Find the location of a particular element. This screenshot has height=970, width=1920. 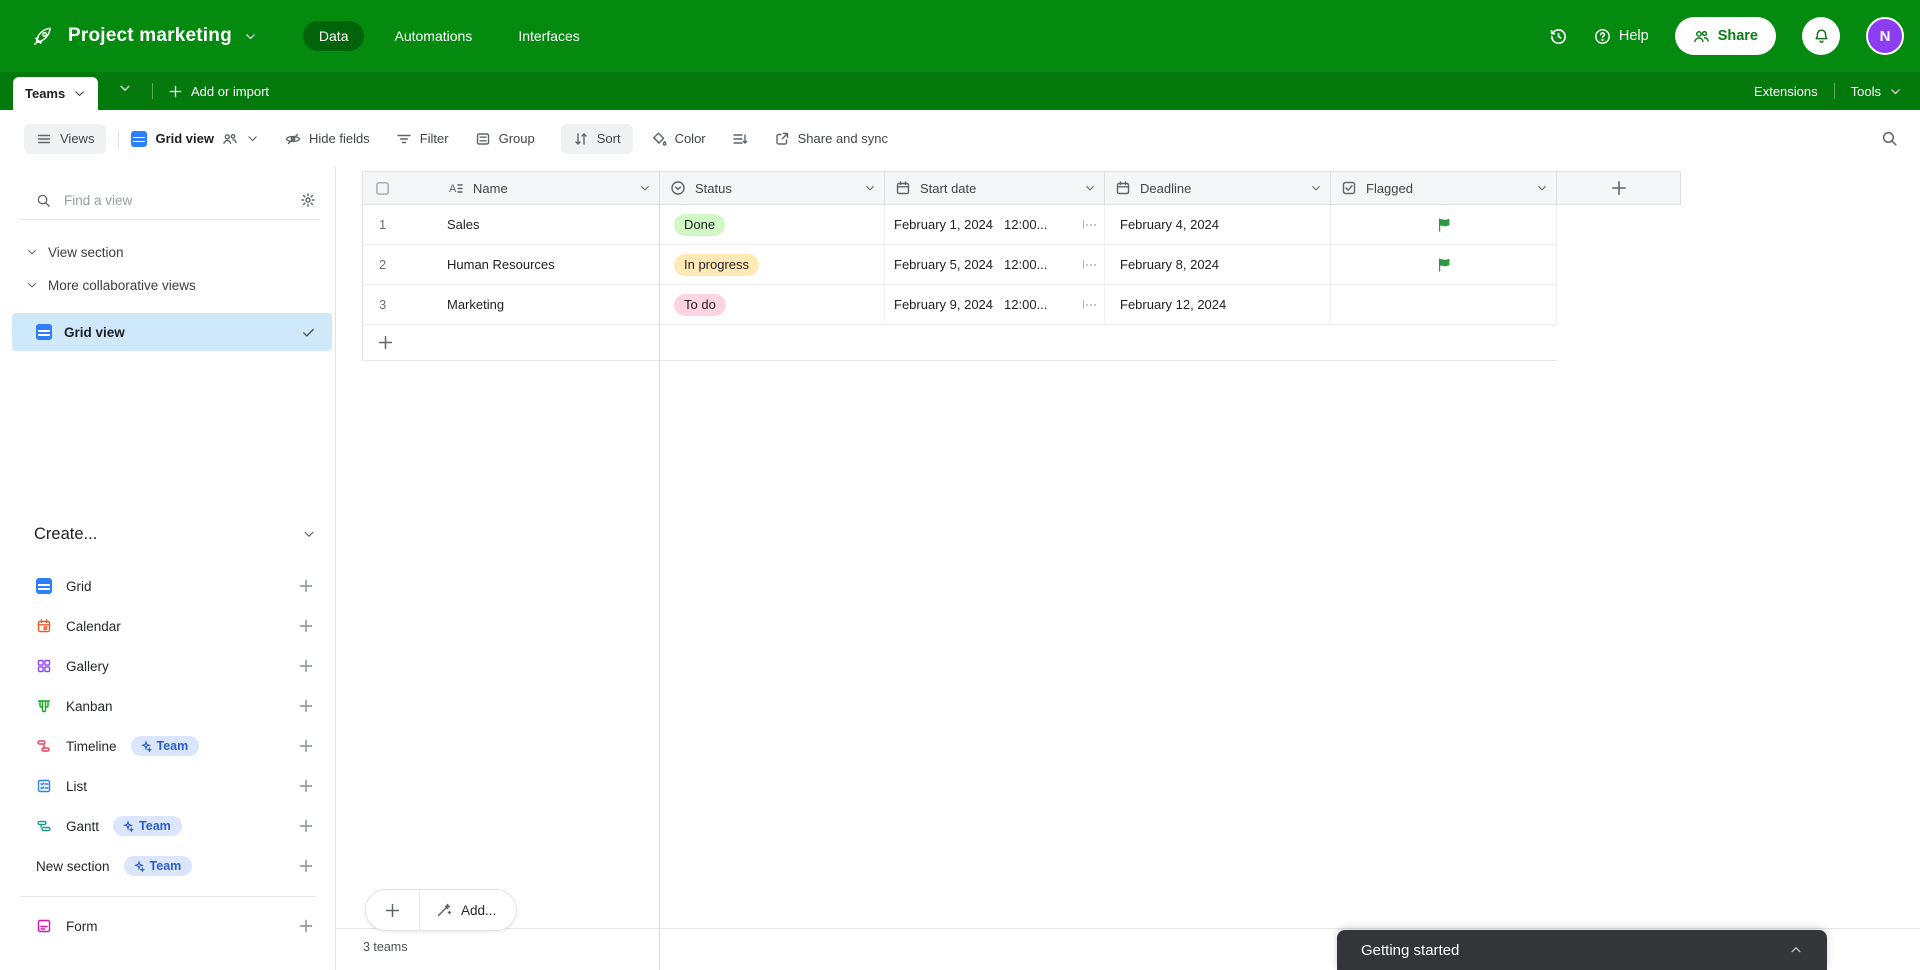

create-item-form: Form is located at coordinates (168, 926).